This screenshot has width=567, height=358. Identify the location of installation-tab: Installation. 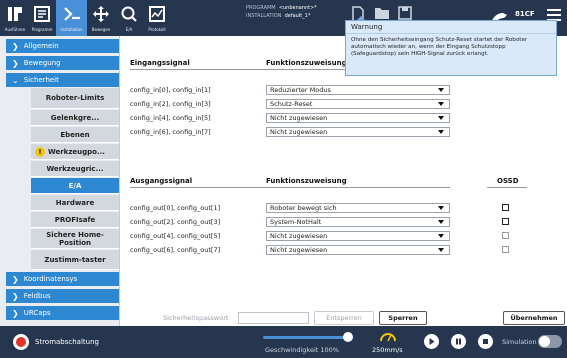
(71, 18).